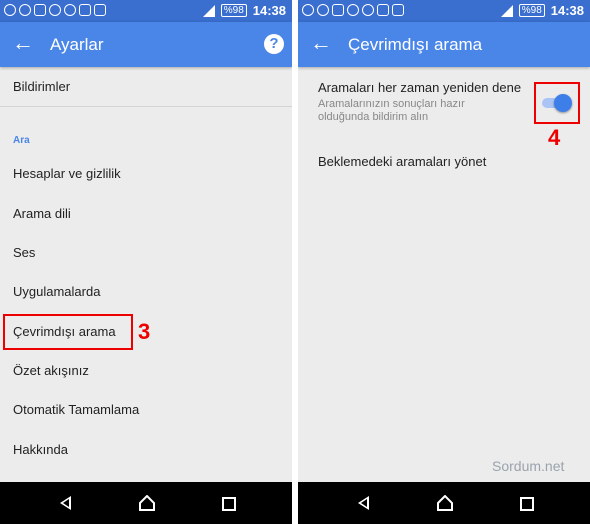  I want to click on settings-item-about: Hakkında, so click(40, 449).